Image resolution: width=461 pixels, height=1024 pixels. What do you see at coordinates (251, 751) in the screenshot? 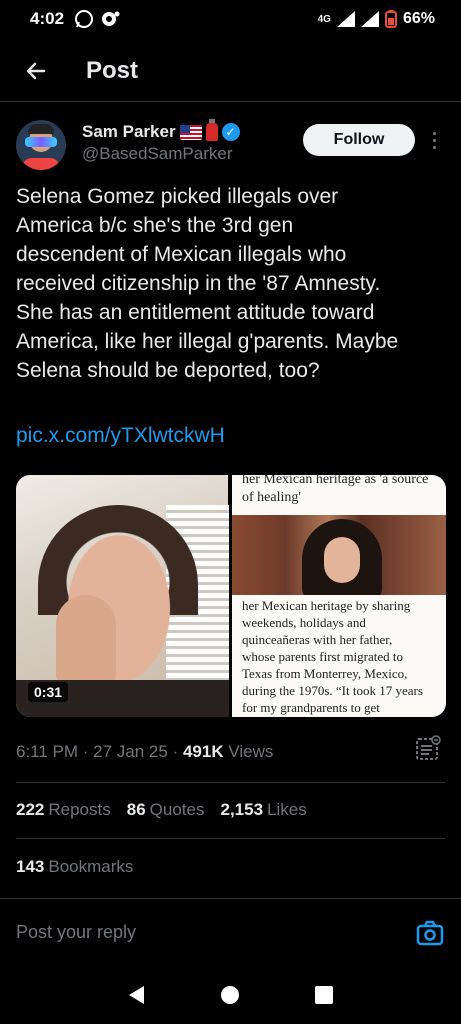
I see `views-label: Views` at bounding box center [251, 751].